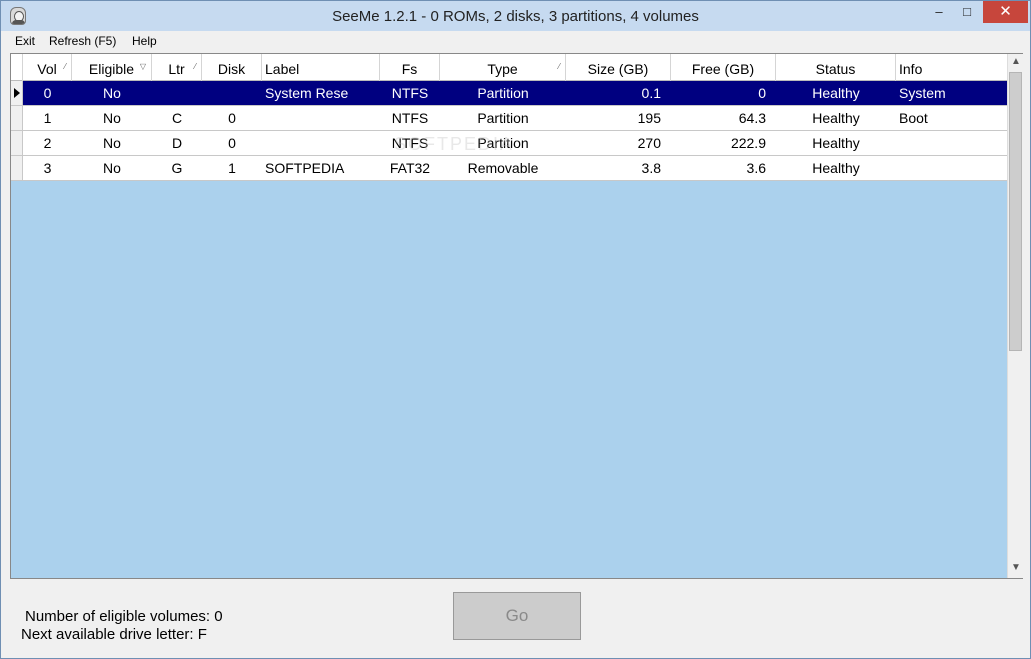 The width and height of the screenshot is (1031, 659). What do you see at coordinates (836, 67) in the screenshot?
I see `col-status: Status` at bounding box center [836, 67].